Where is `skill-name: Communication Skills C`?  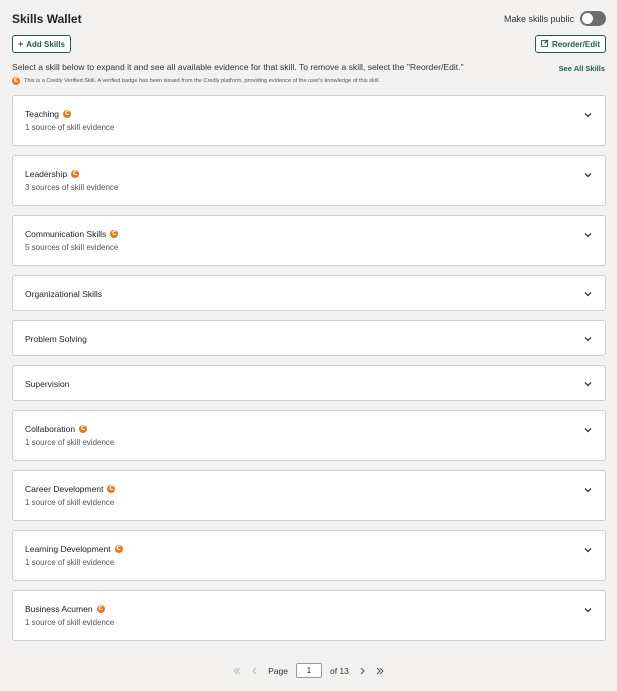
skill-name: Communication Skills C is located at coordinates (72, 234).